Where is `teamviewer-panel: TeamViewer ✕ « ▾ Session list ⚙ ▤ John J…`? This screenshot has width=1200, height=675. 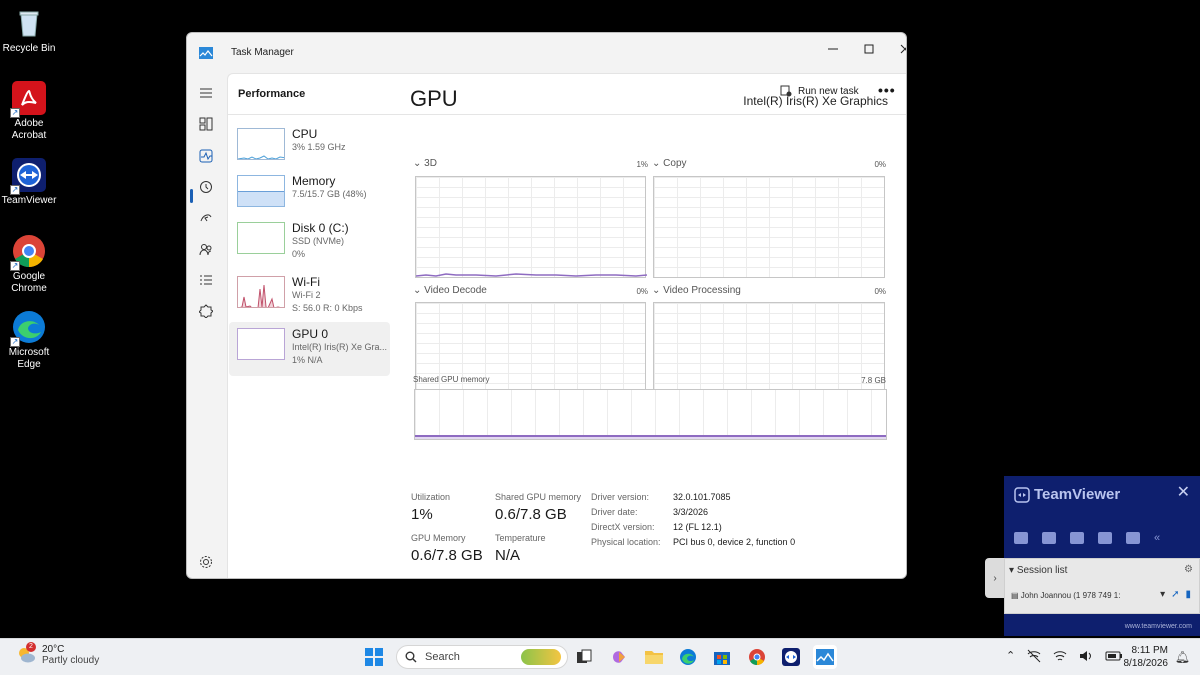
teamviewer-panel: TeamViewer ✕ « ▾ Session list ⚙ ▤ John J… is located at coordinates (1102, 556).